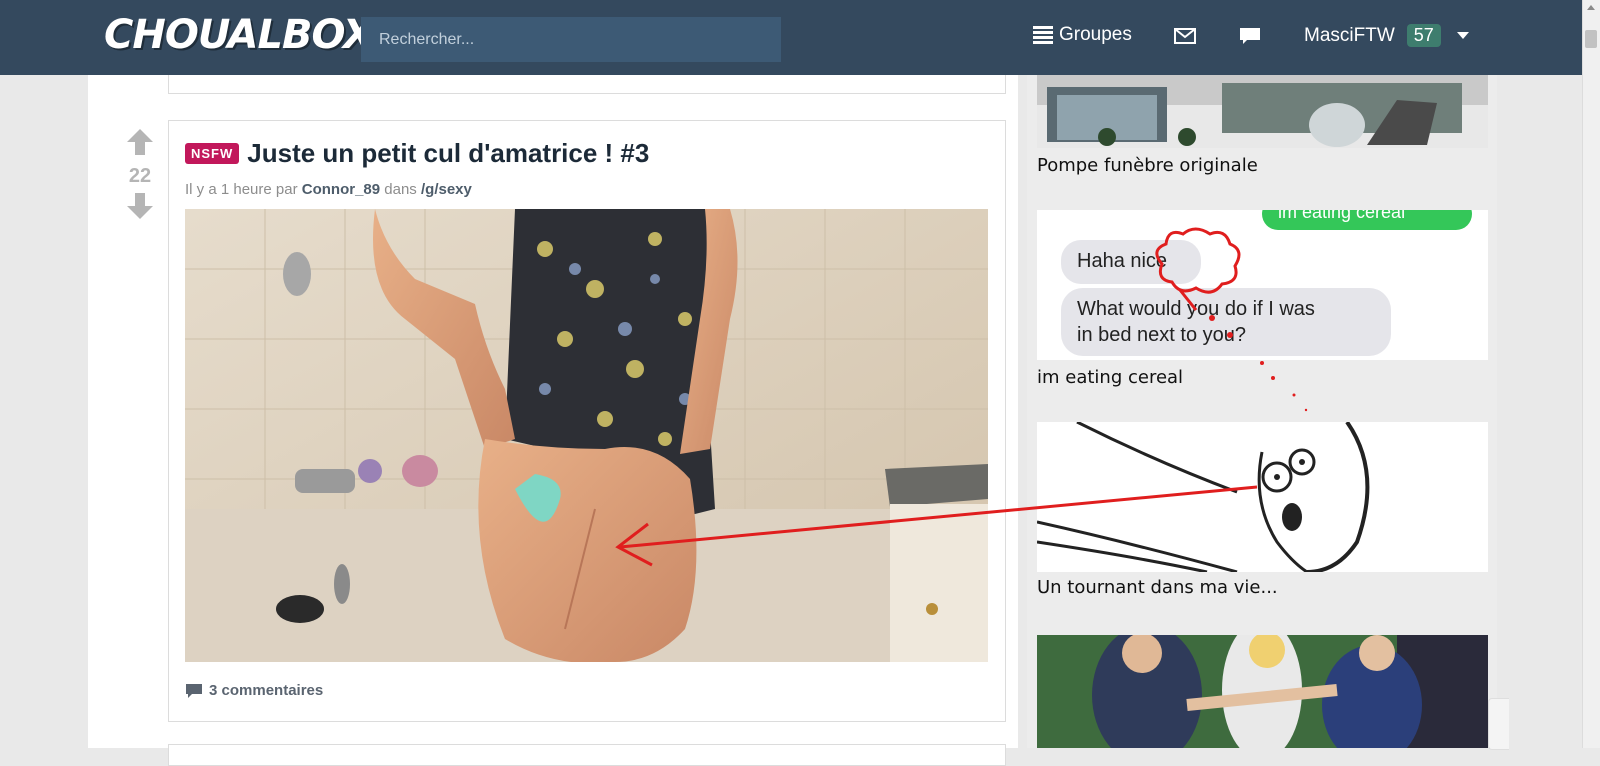 This screenshot has height=766, width=1600. What do you see at coordinates (140, 142) in the screenshot?
I see `upvote-arrow-icon` at bounding box center [140, 142].